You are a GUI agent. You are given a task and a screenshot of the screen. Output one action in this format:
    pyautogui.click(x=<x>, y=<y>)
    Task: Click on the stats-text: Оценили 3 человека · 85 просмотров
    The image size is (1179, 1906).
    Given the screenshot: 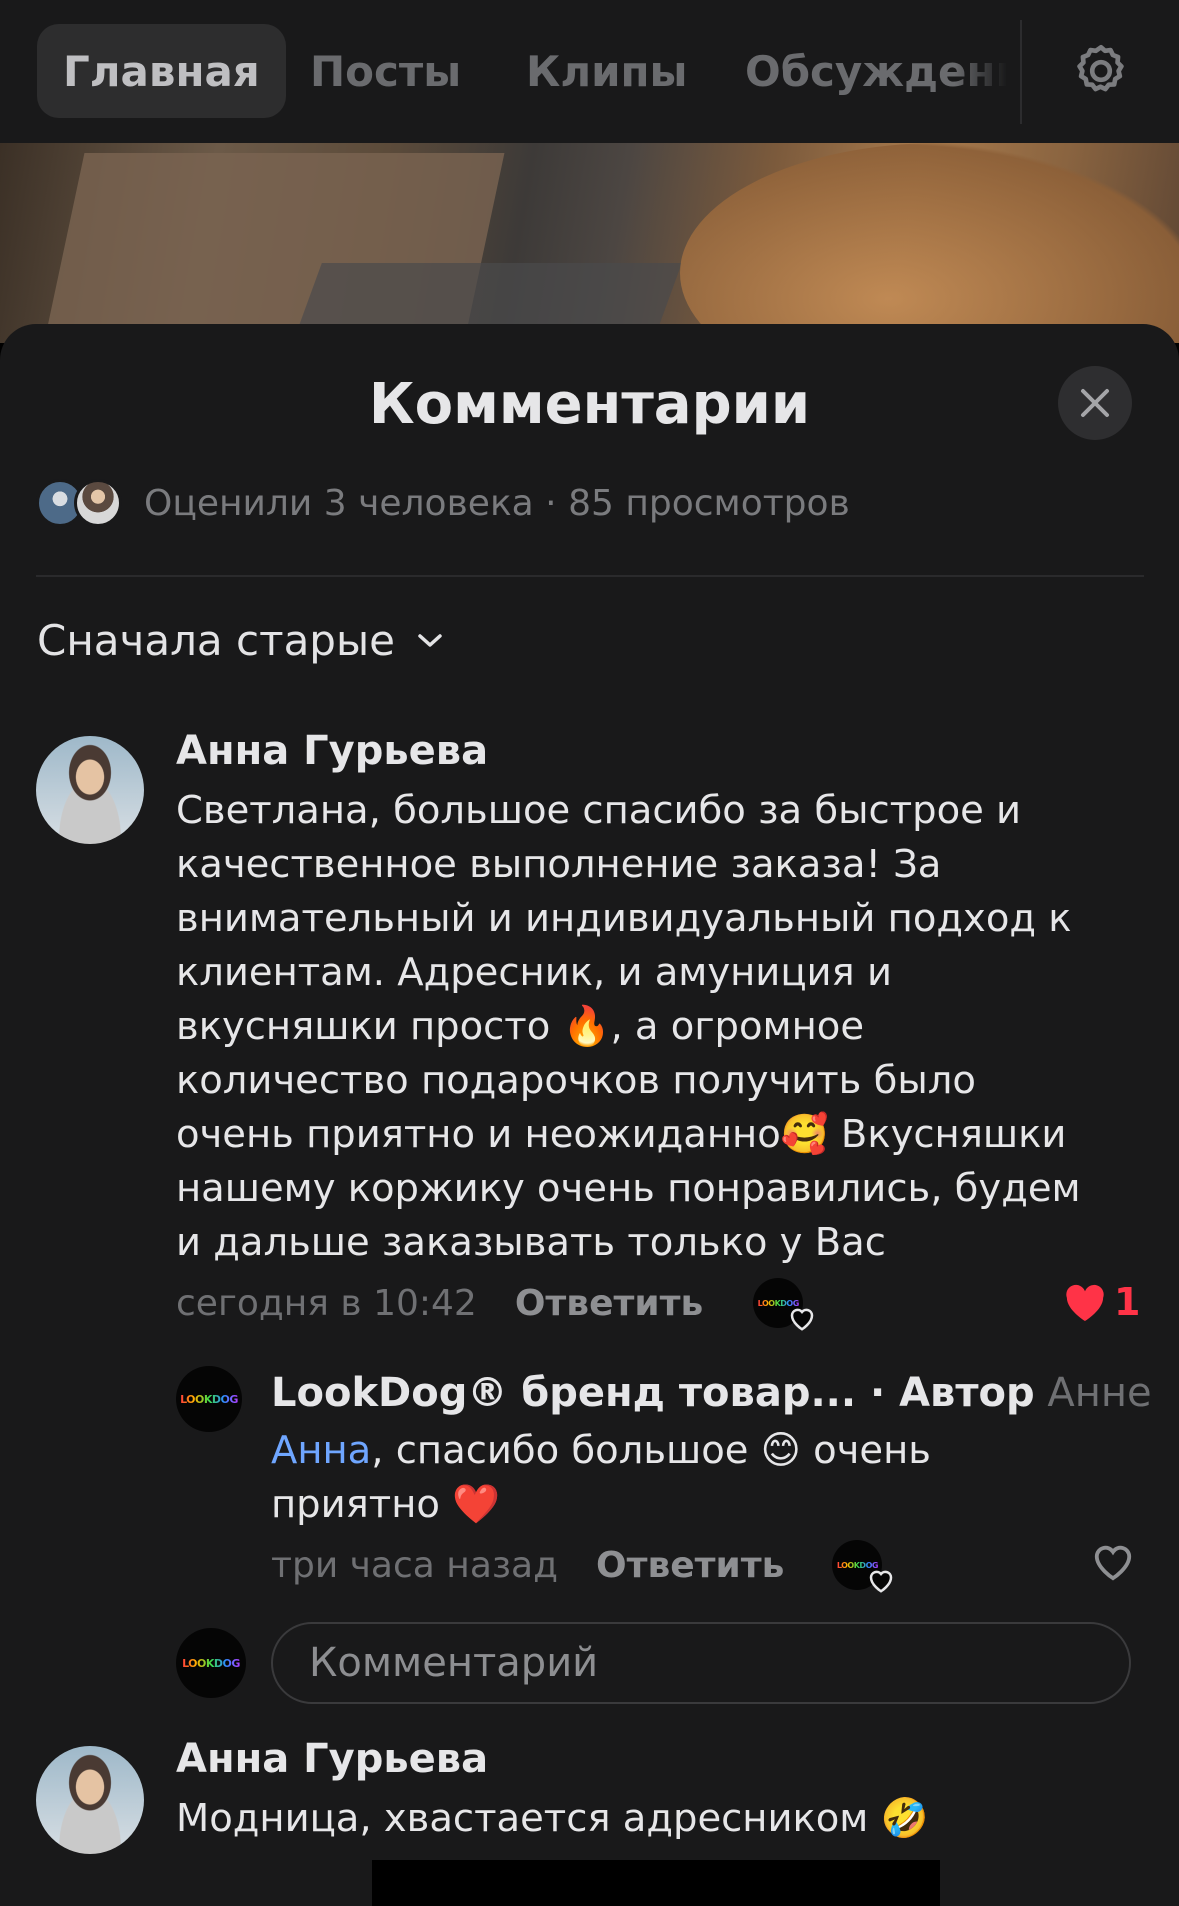 What is the action you would take?
    pyautogui.click(x=497, y=503)
    